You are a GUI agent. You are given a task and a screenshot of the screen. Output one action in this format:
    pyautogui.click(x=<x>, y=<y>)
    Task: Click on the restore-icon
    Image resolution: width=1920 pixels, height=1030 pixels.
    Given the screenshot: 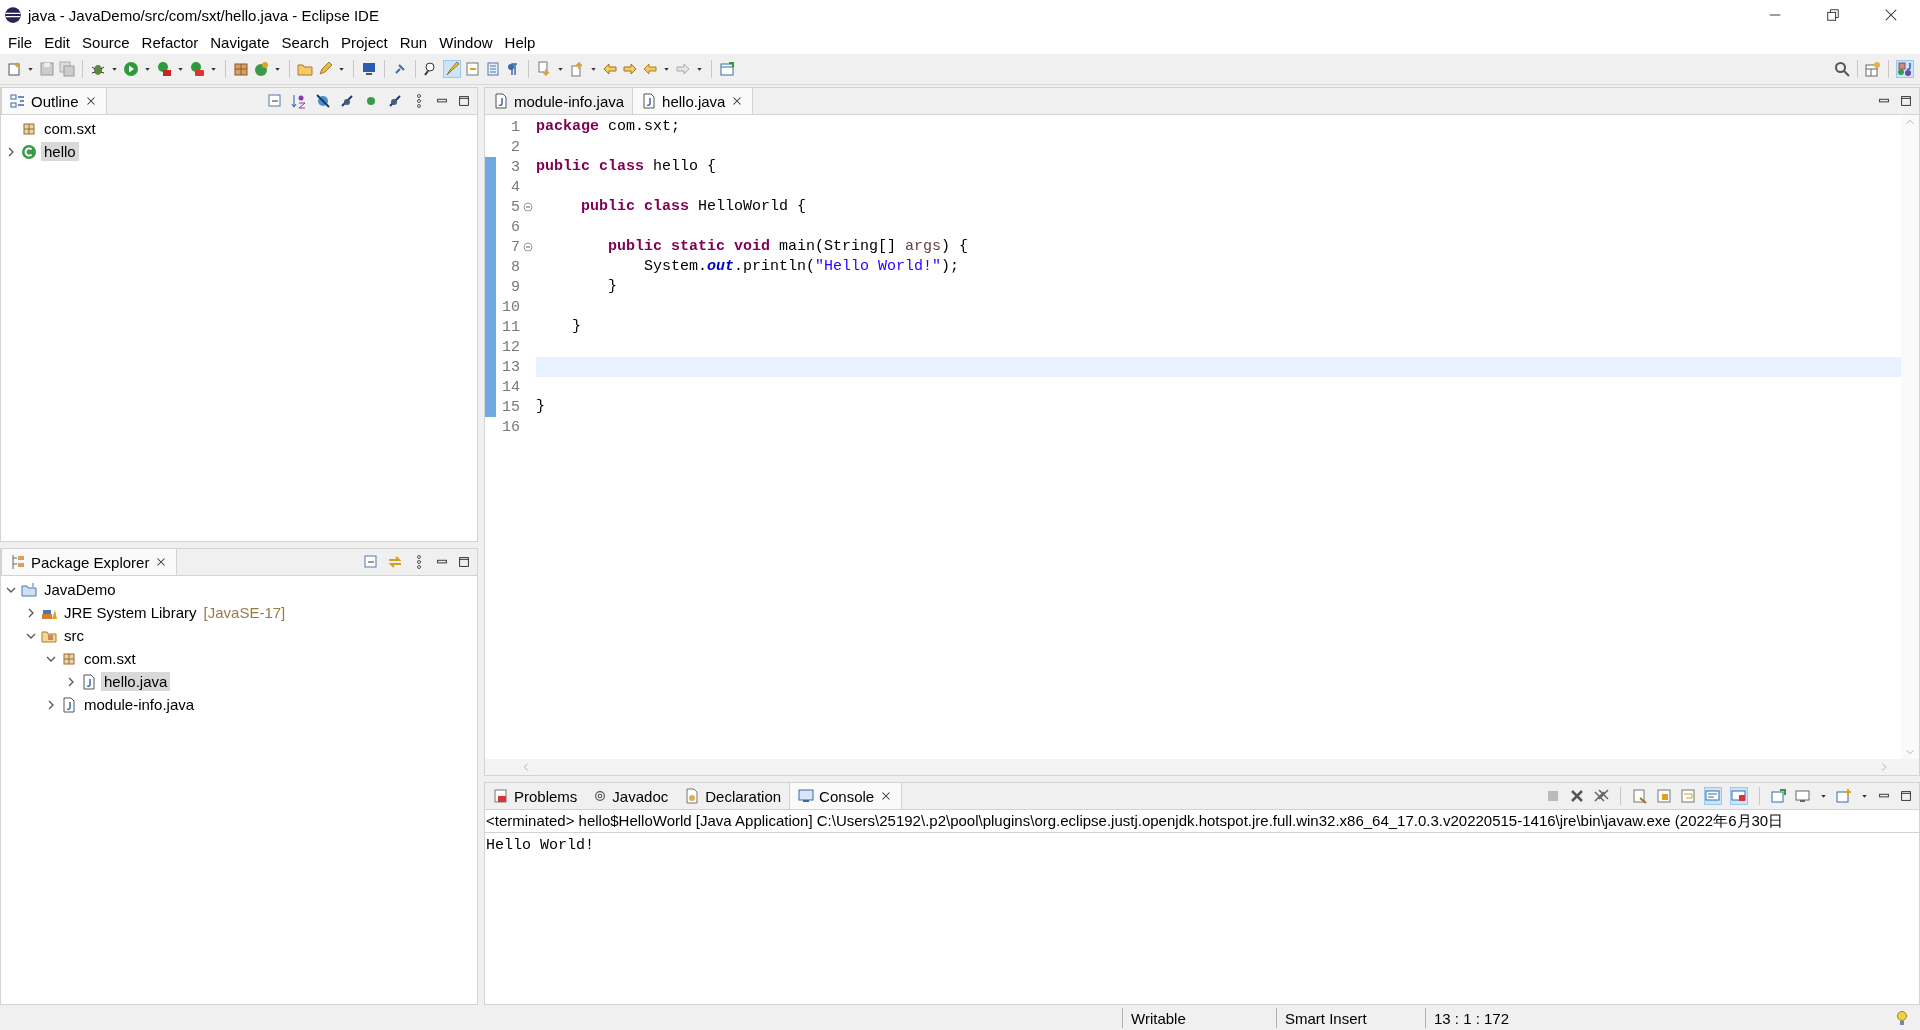 What is the action you would take?
    pyautogui.click(x=1833, y=15)
    